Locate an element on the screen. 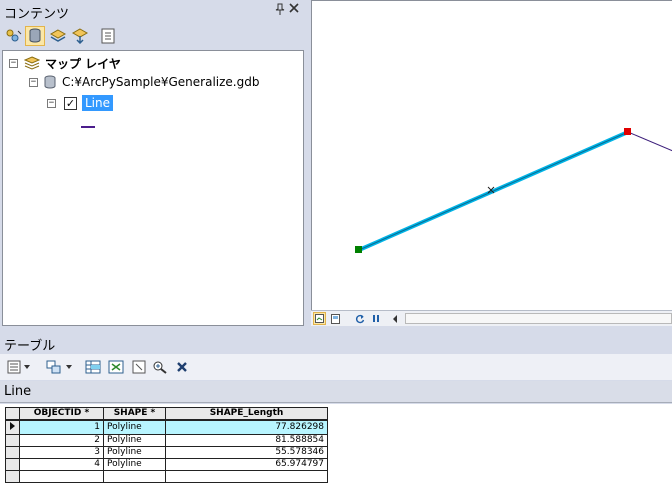  horizontal-scrollbar is located at coordinates (538, 318).